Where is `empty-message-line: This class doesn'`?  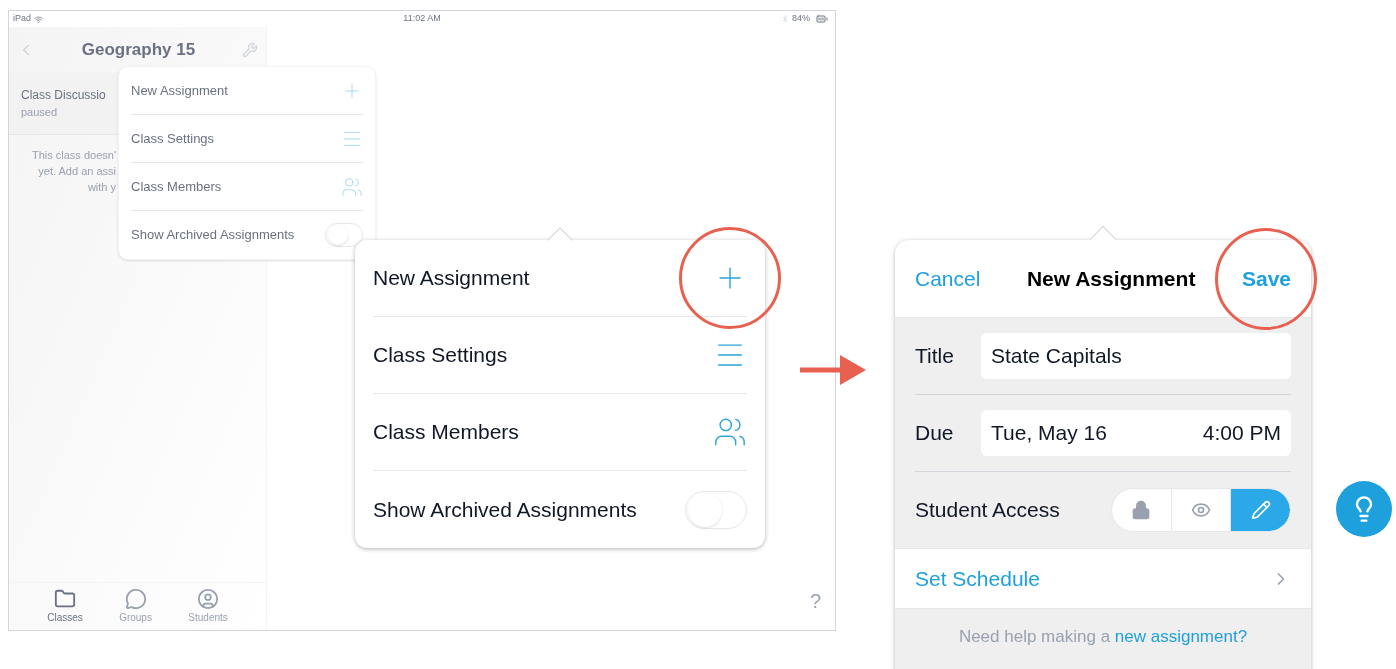 empty-message-line: This class doesn' is located at coordinates (73, 155).